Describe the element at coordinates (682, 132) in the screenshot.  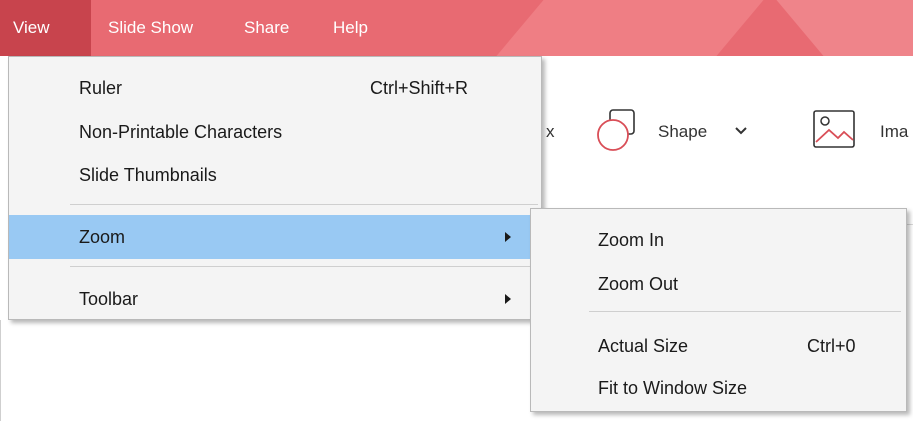
I see `shape-button-label: Shape` at that location.